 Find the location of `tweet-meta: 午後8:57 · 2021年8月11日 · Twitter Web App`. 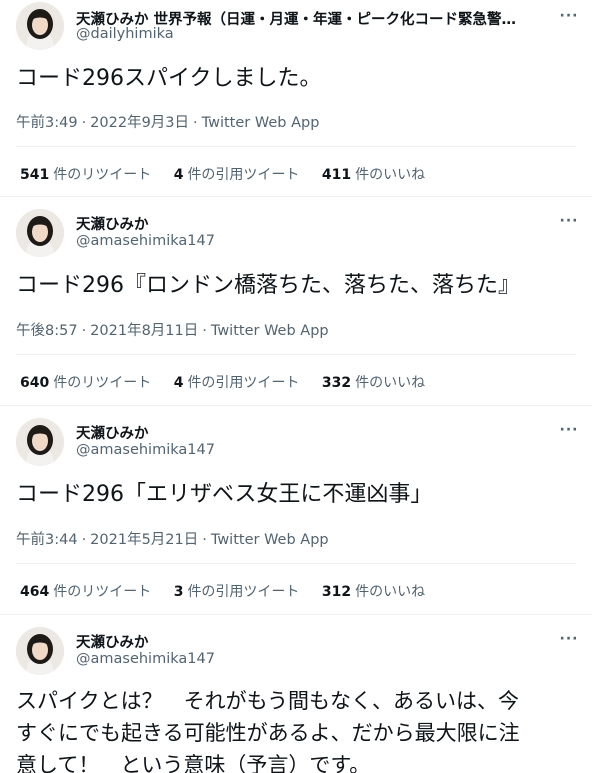

tweet-meta: 午後8:57 · 2021年8月11日 · Twitter Web App is located at coordinates (172, 329).